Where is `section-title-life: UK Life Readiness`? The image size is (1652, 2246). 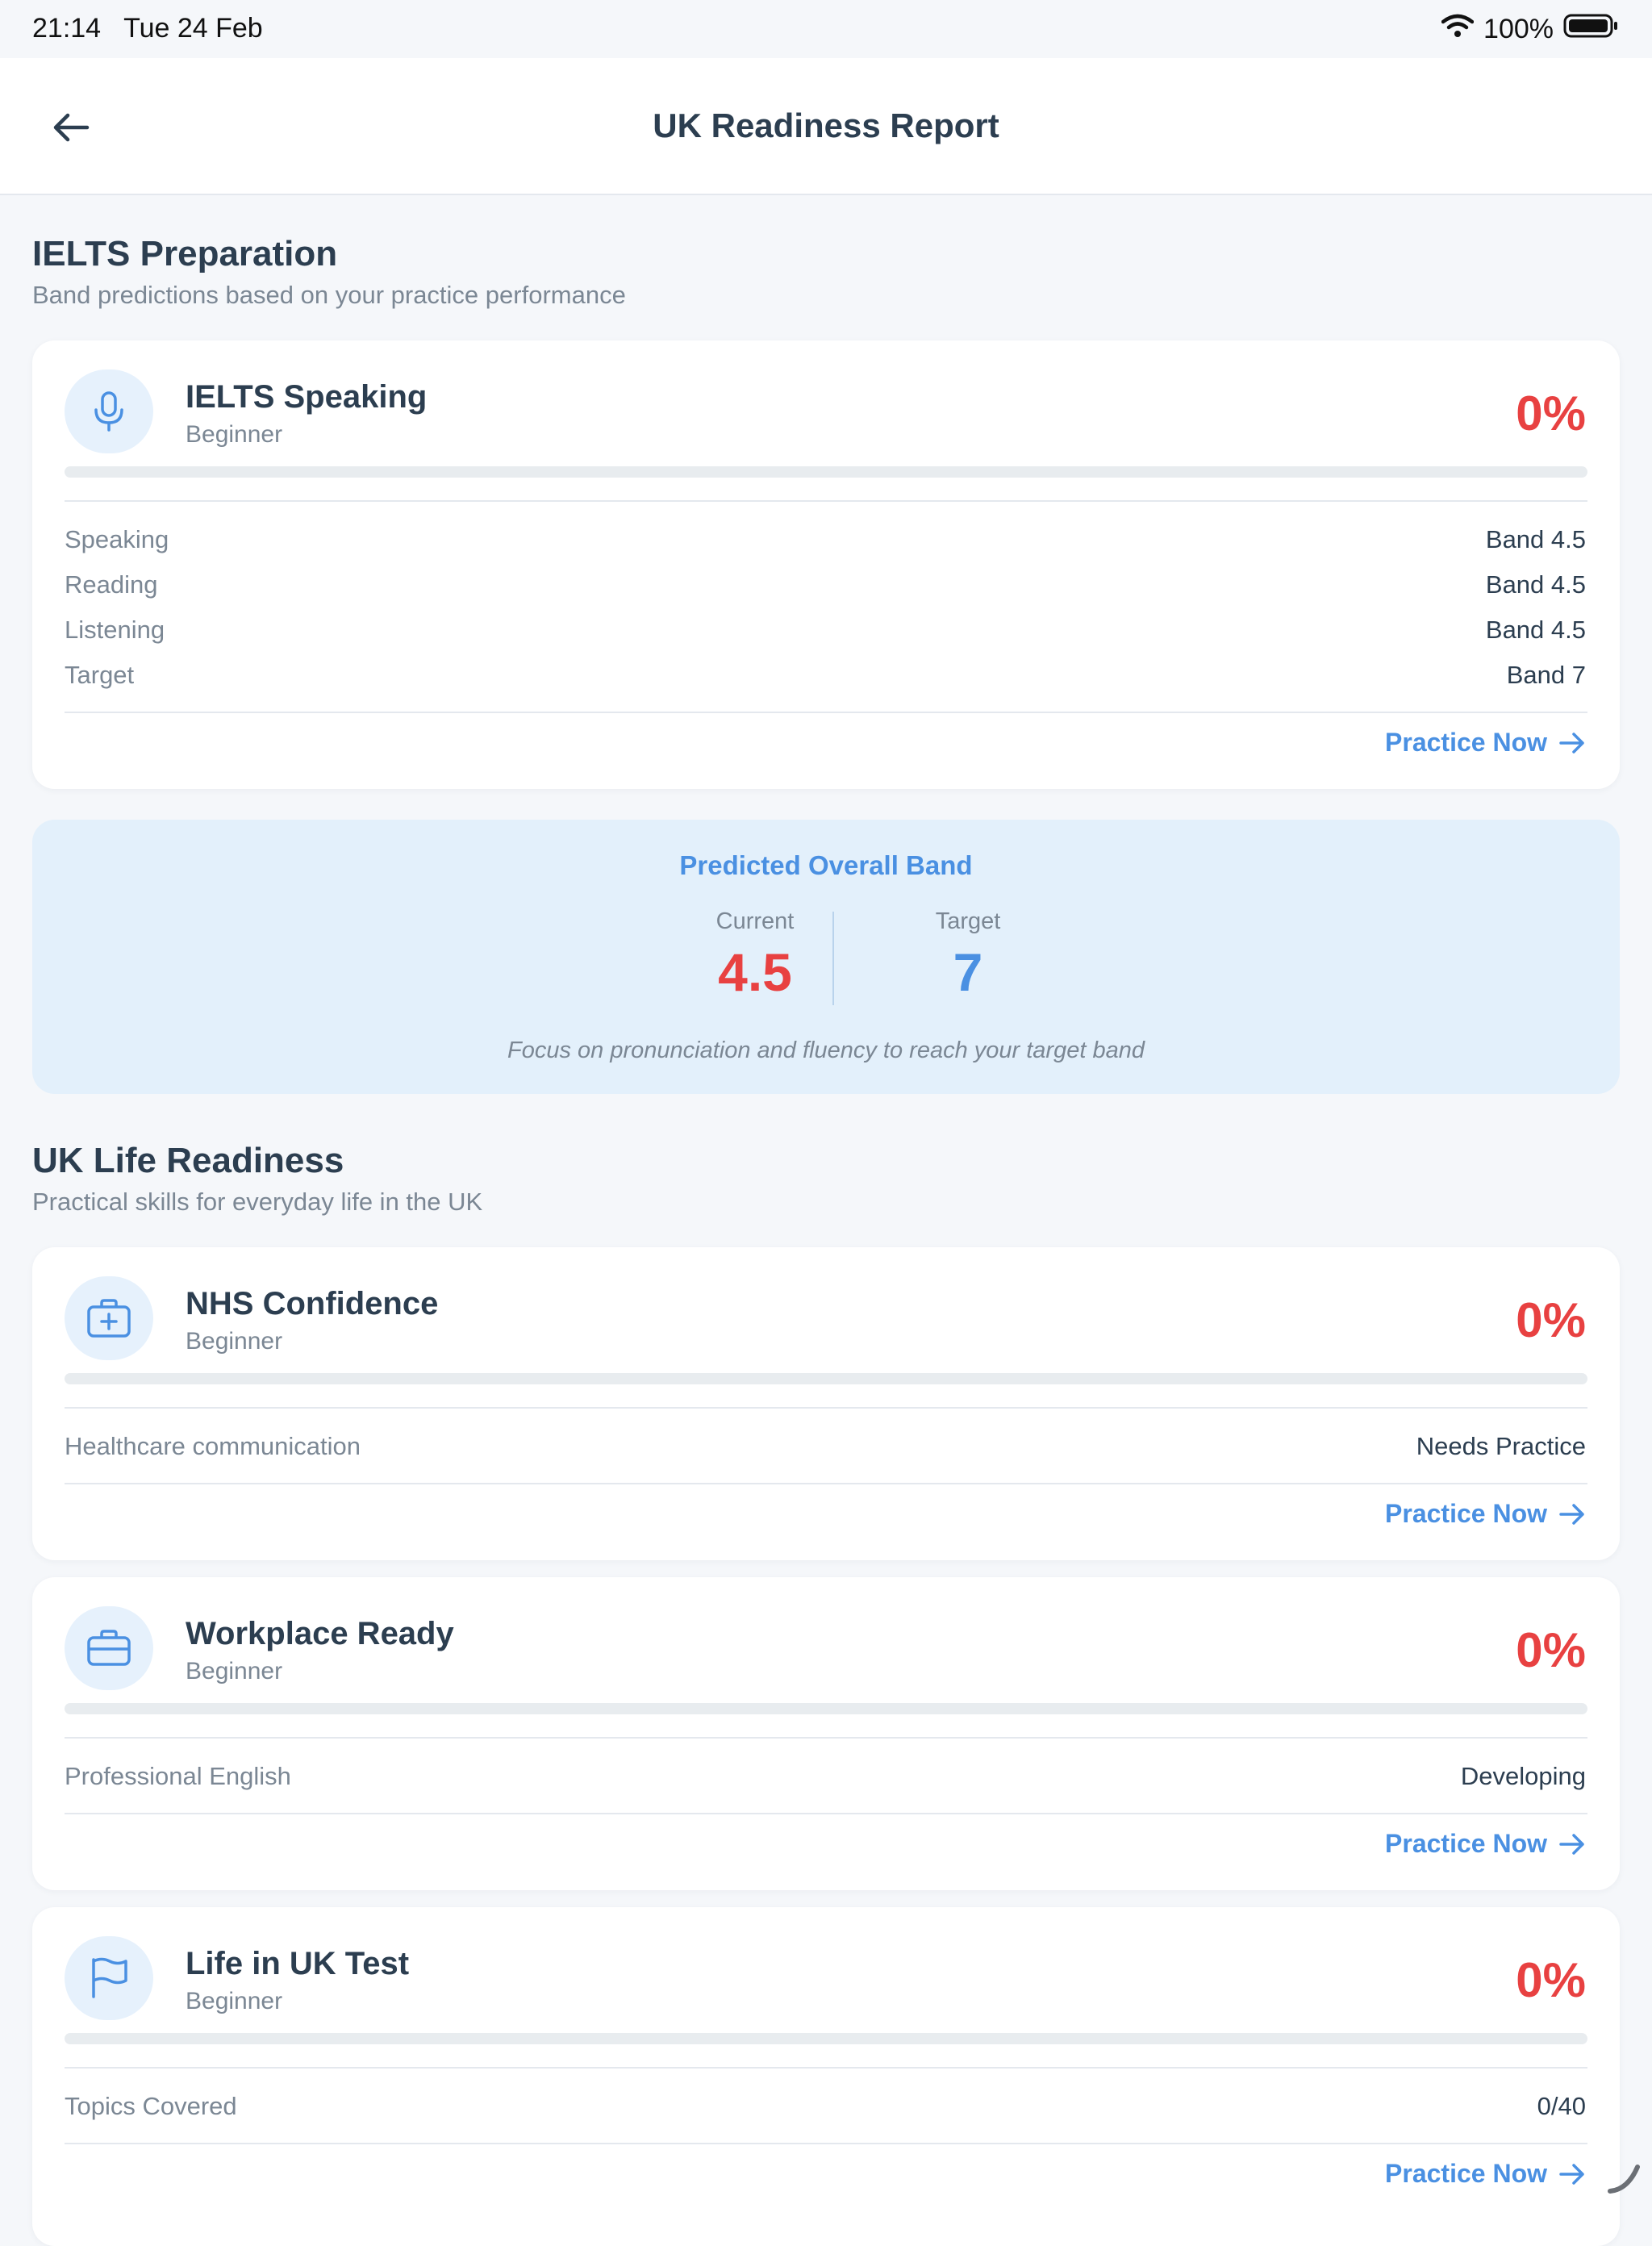 section-title-life: UK Life Readiness is located at coordinates (188, 1160).